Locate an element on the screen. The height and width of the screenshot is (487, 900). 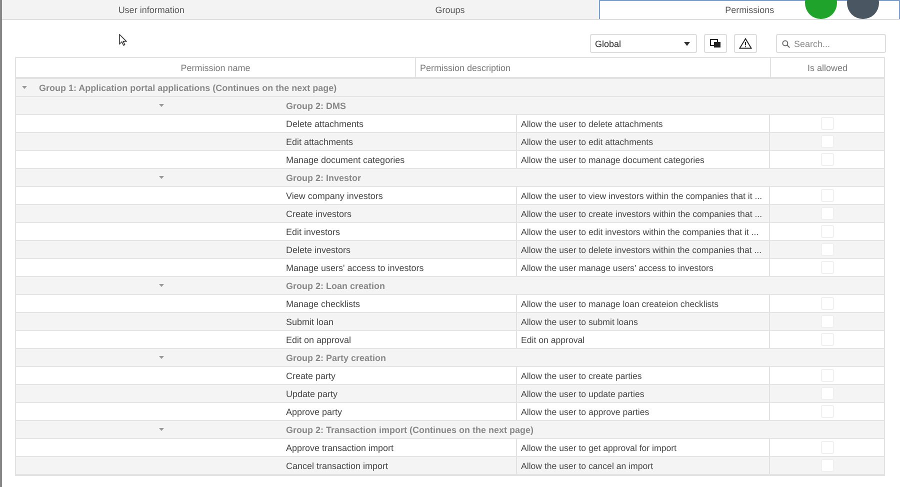
table-cell: Allow the user to submit loans is located at coordinates (643, 321).